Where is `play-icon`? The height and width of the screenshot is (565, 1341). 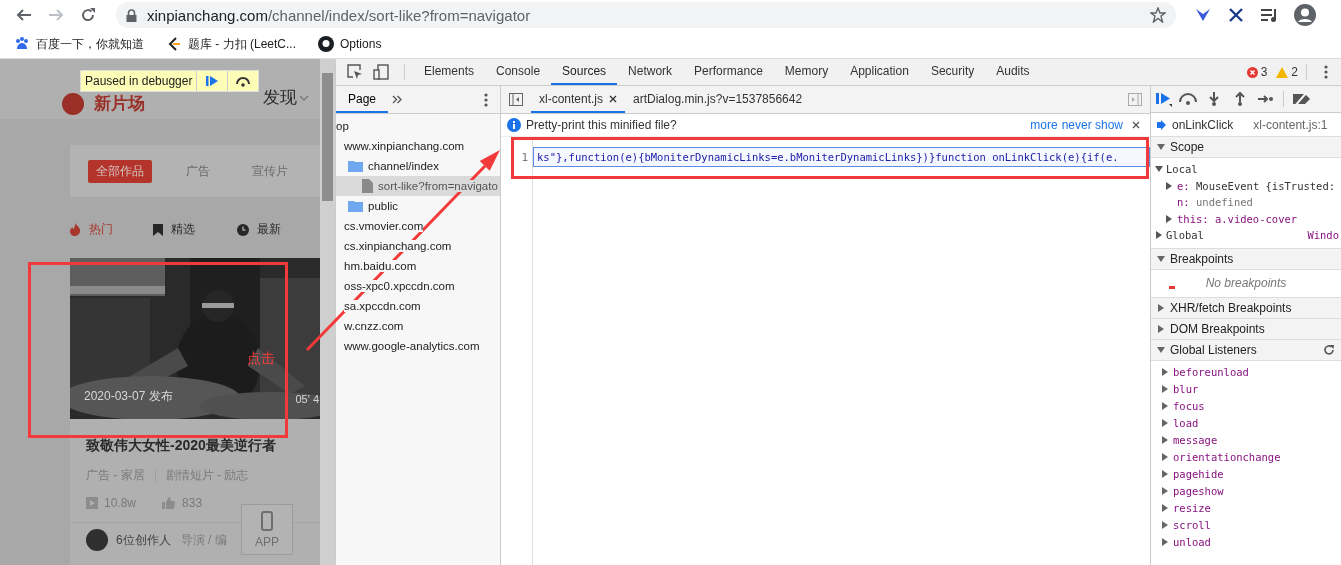
play-icon is located at coordinates (92, 503).